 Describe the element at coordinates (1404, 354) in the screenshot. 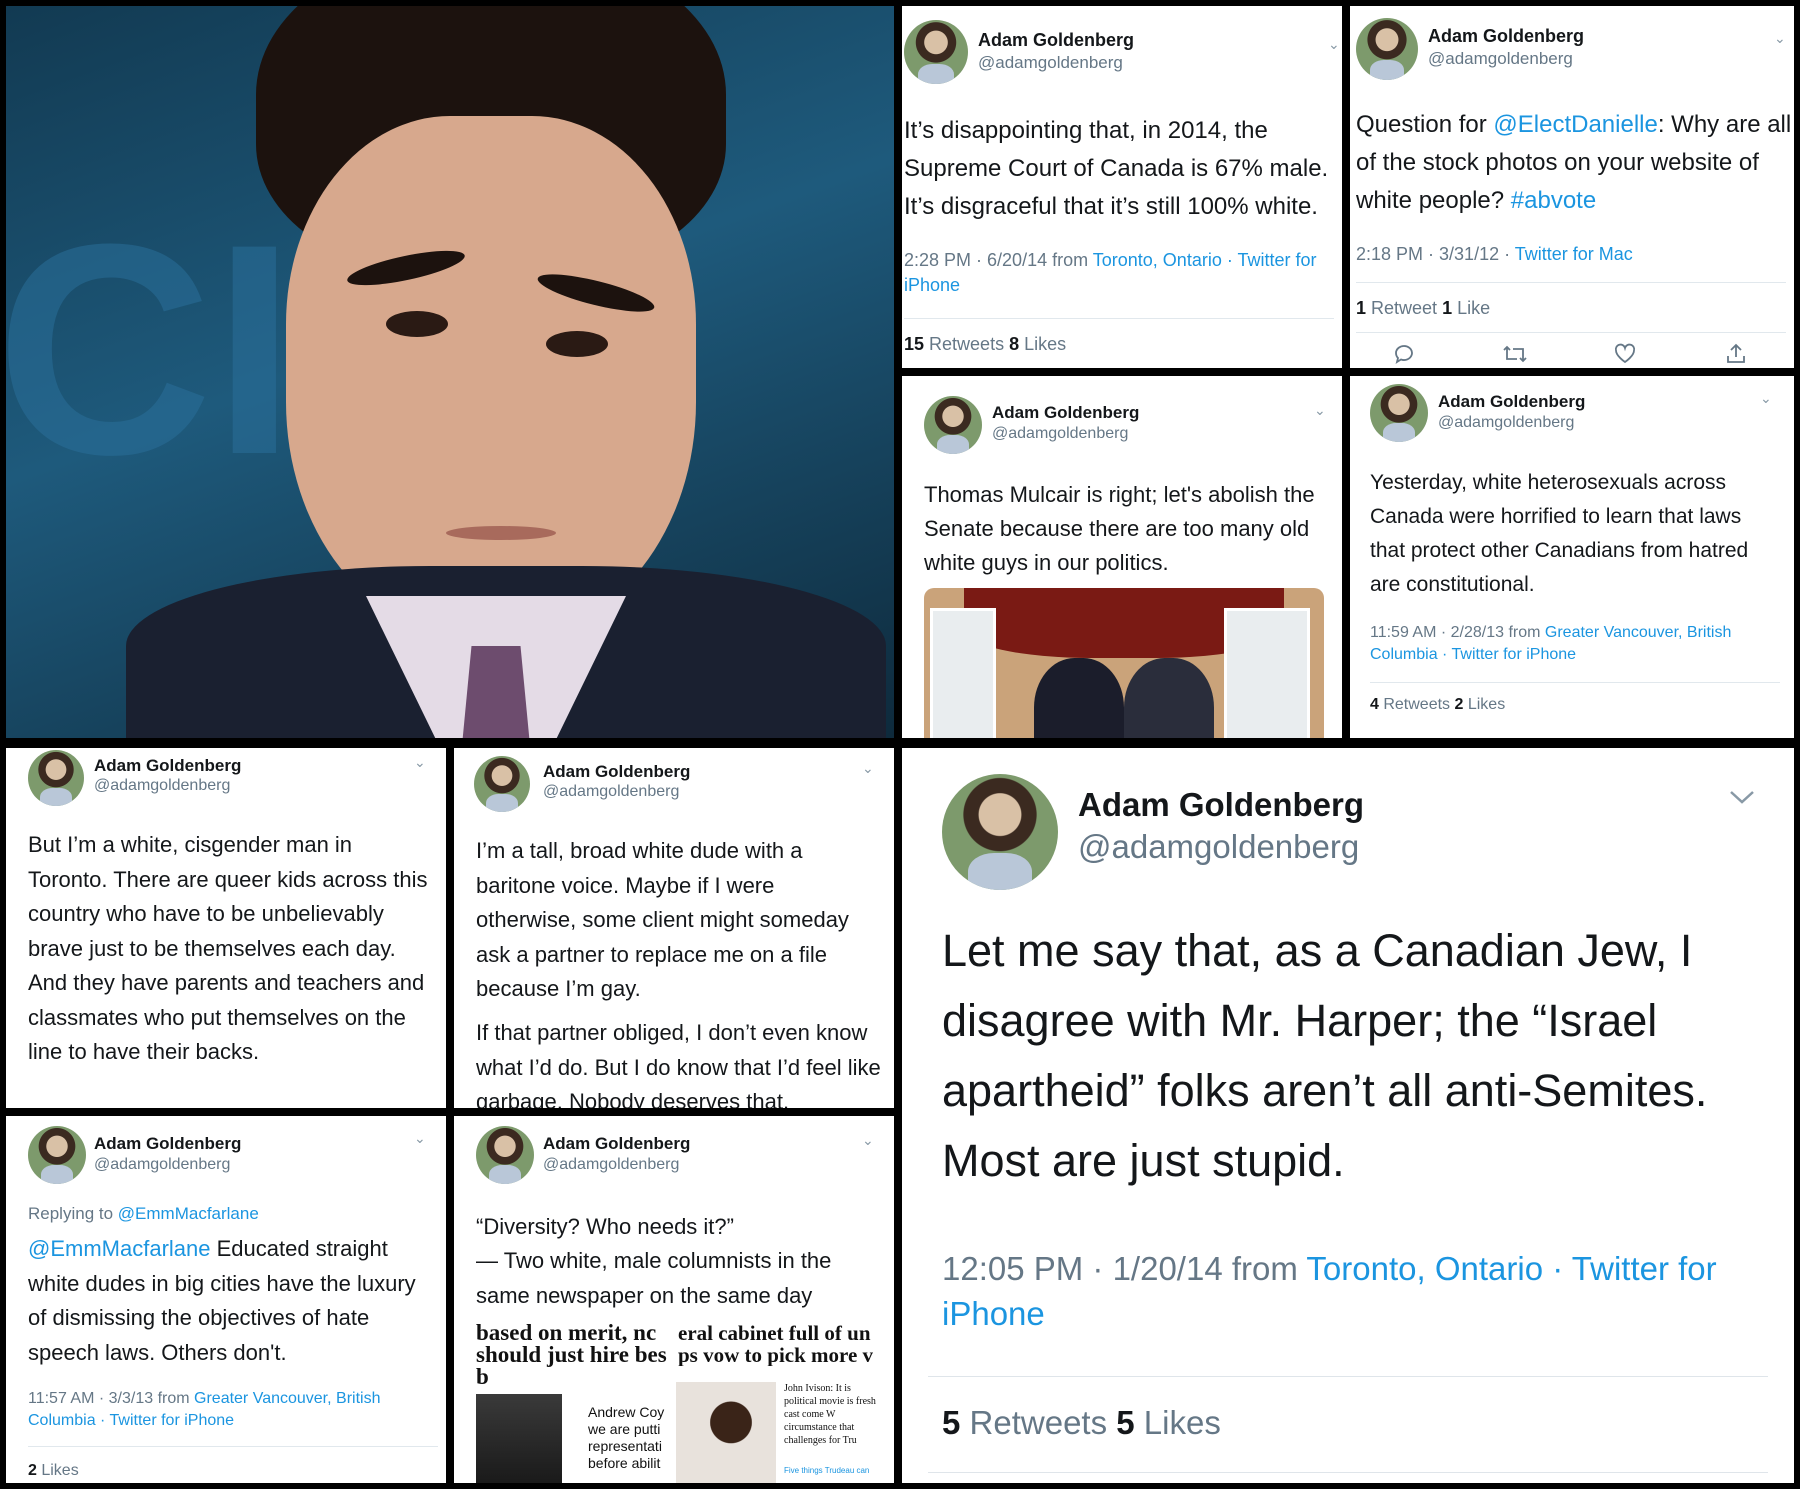

I see `reply-icon` at that location.